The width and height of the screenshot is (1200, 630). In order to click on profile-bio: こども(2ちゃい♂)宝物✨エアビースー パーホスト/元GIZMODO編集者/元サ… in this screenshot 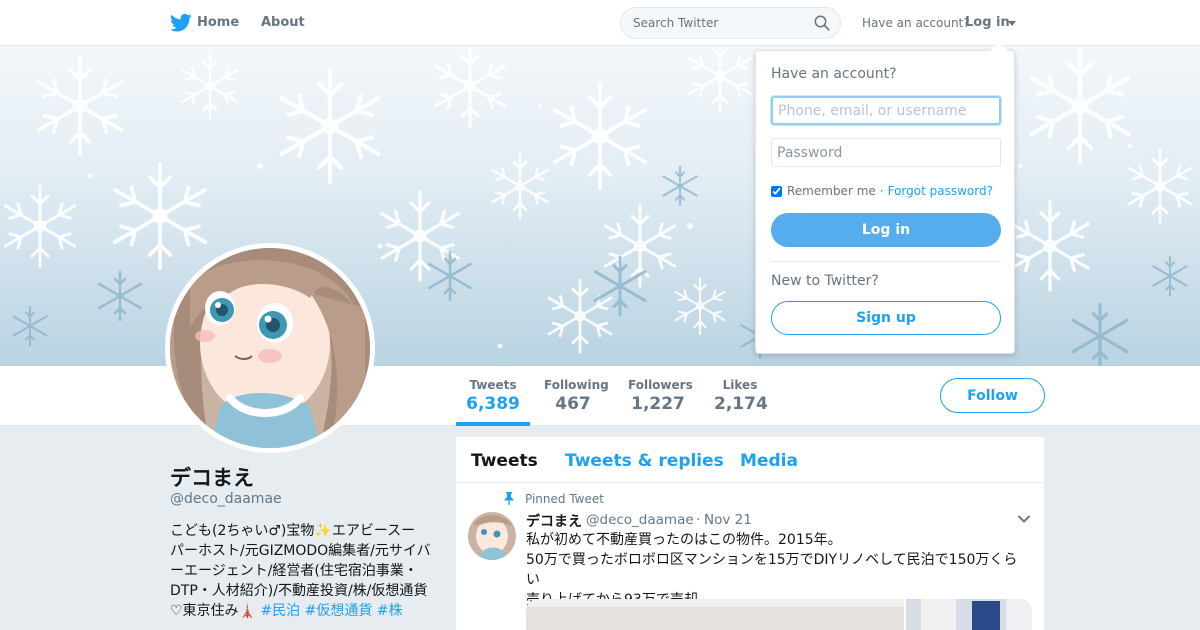, I will do `click(305, 571)`.